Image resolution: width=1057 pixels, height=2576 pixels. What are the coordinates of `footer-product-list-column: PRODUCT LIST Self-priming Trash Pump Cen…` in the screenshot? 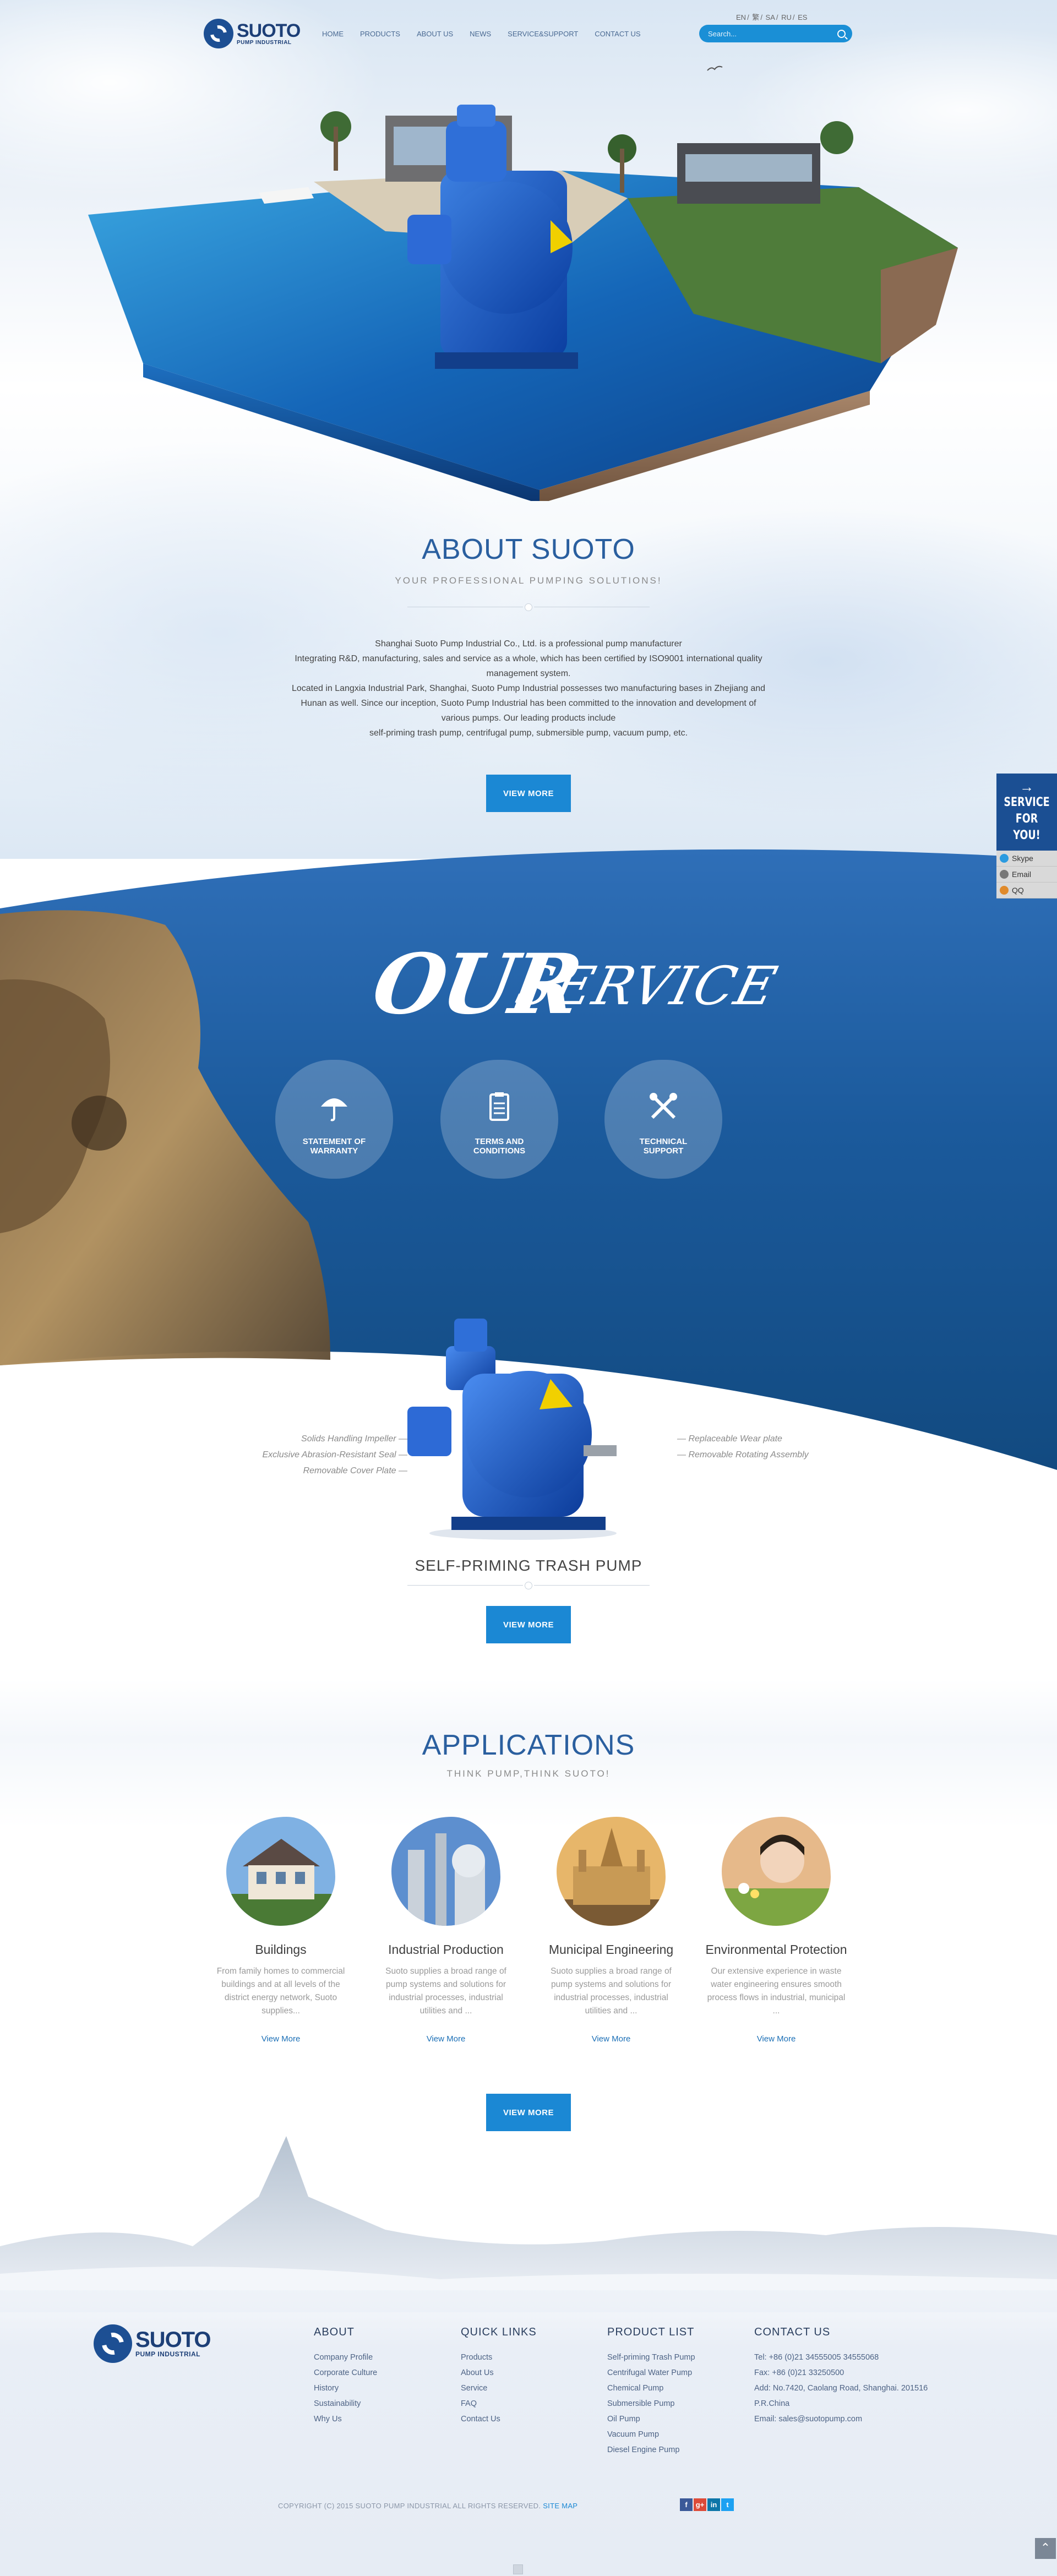 It's located at (651, 2392).